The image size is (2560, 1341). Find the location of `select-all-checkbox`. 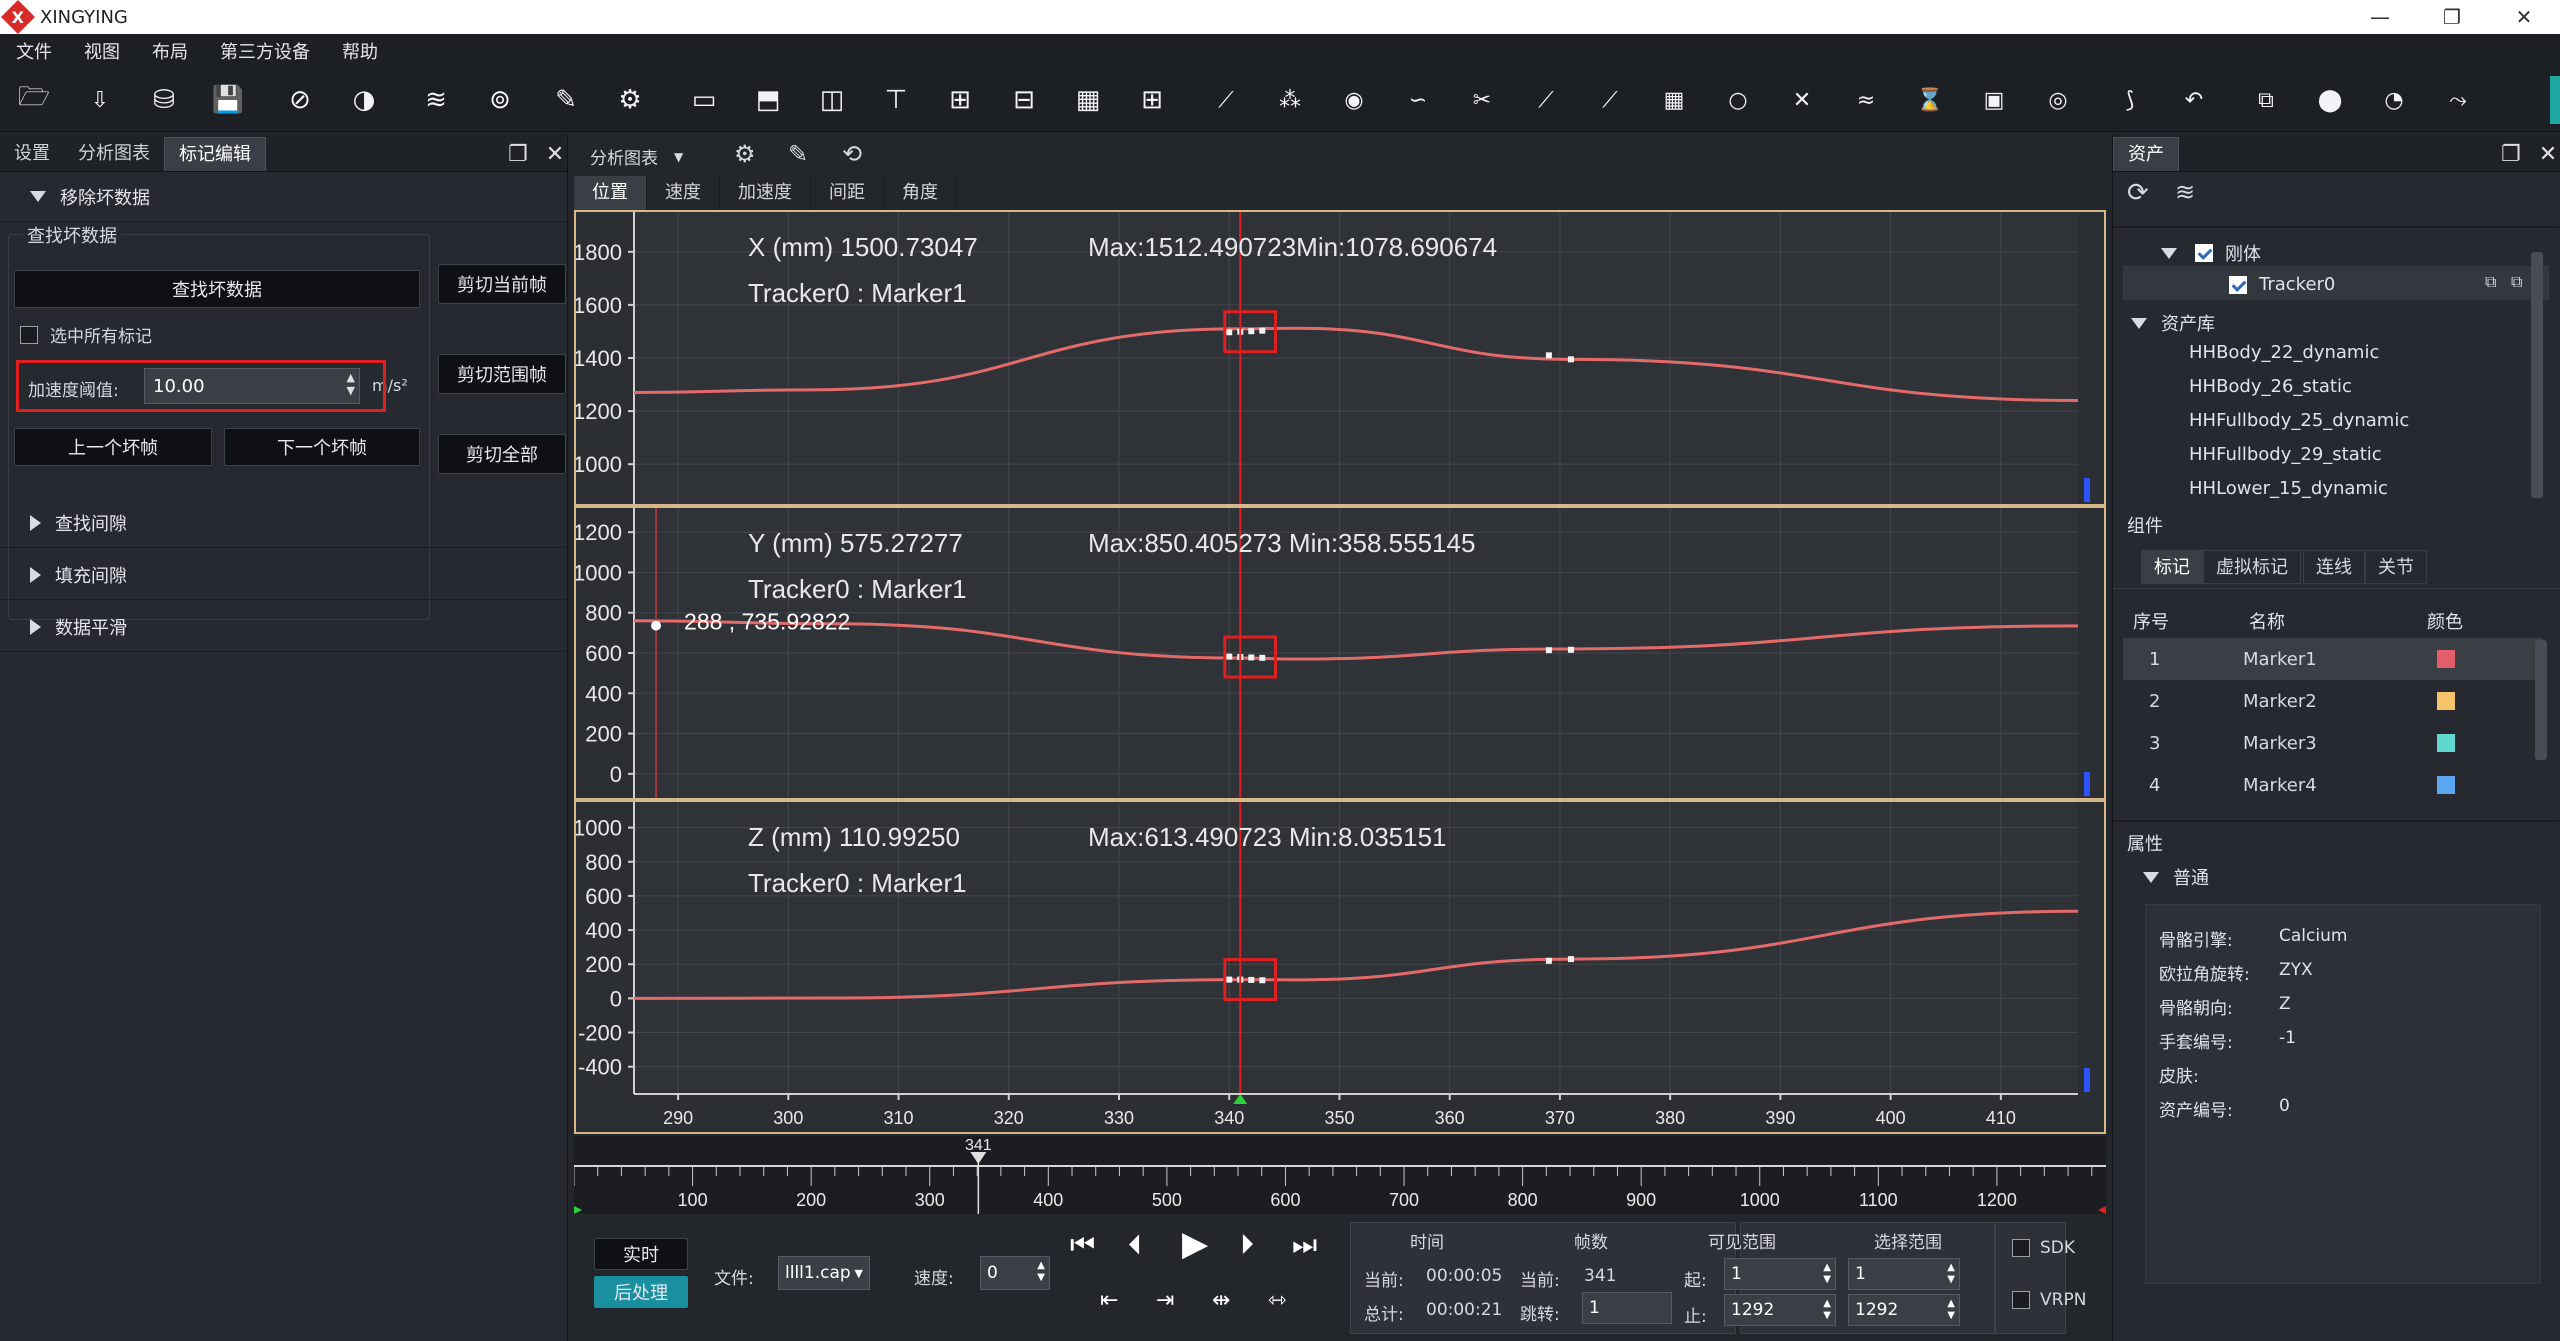

select-all-checkbox is located at coordinates (29, 334).